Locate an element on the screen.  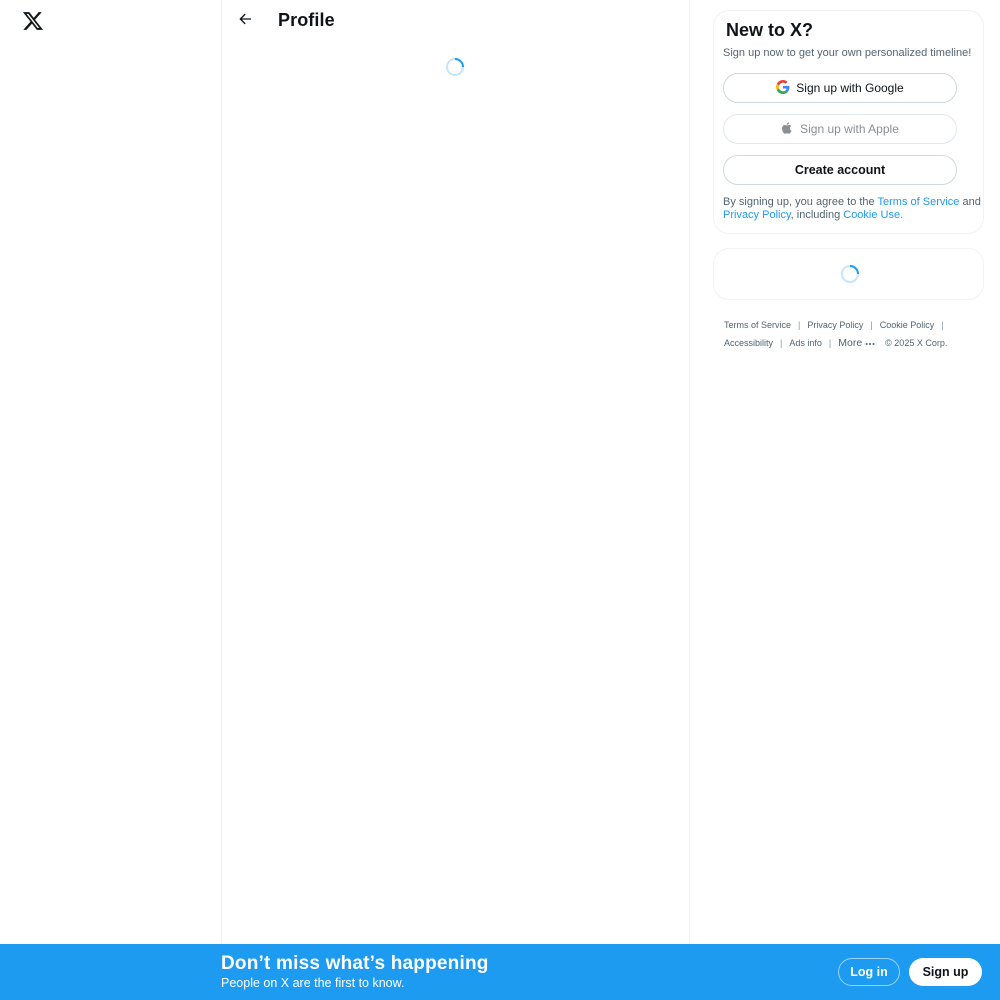
signup-button: Sign up is located at coordinates (945, 972).